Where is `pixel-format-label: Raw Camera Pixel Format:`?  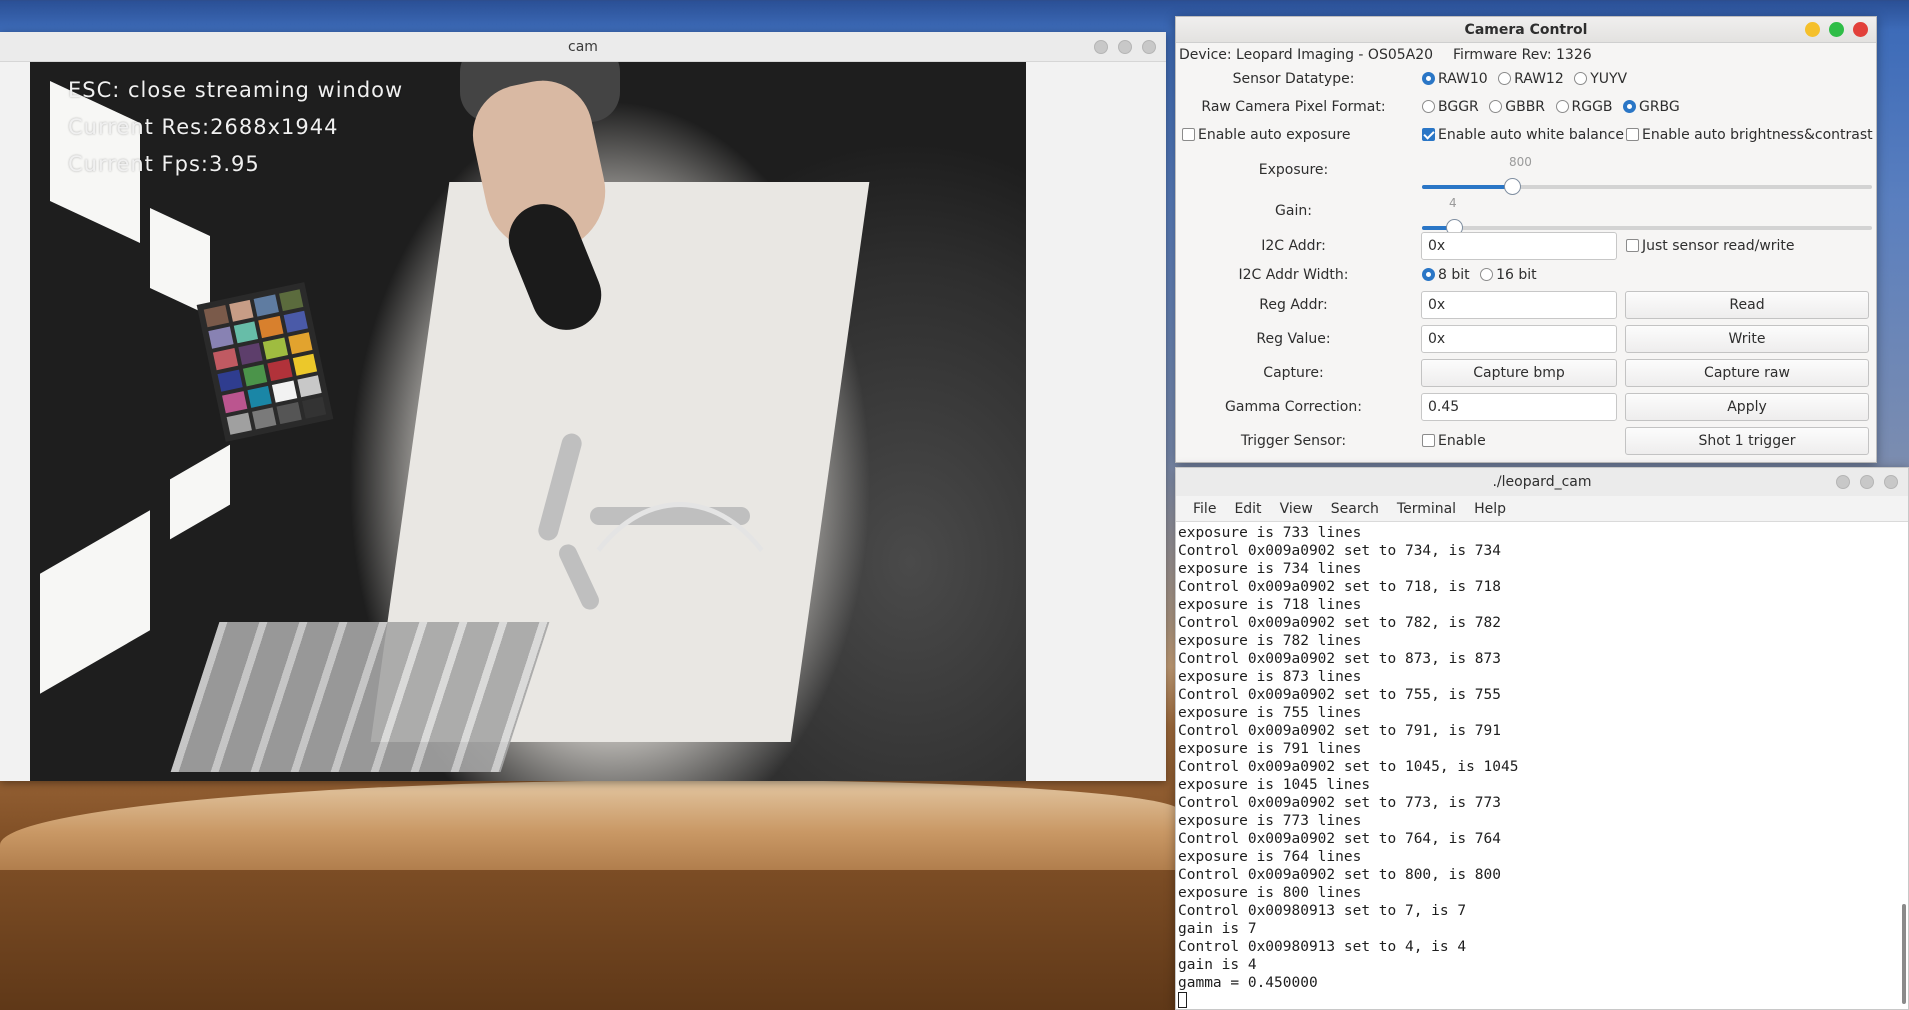
pixel-format-label: Raw Camera Pixel Format: is located at coordinates (1293, 107).